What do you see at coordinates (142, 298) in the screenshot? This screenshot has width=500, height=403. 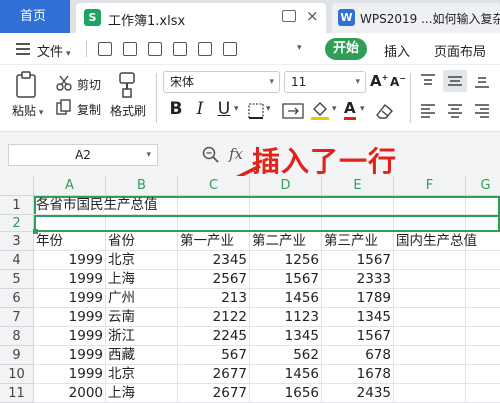 I see `table-cell: 广州` at bounding box center [142, 298].